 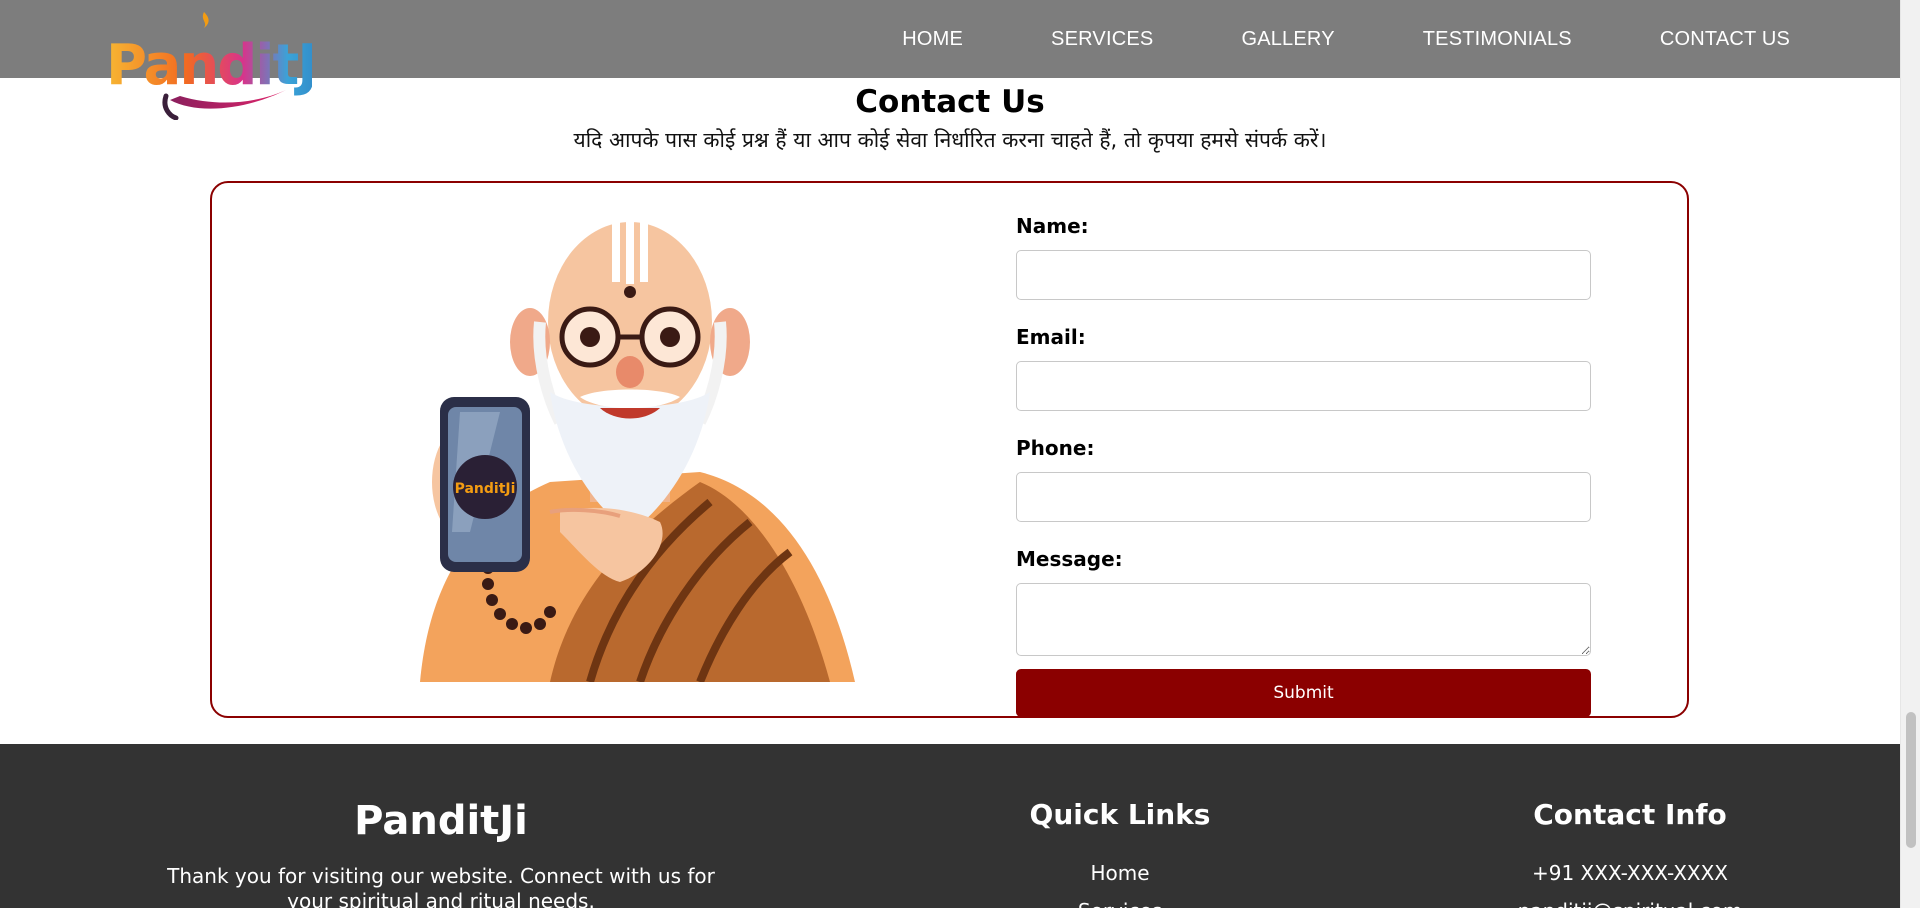 What do you see at coordinates (1102, 39) in the screenshot?
I see `nav-services-link: SERVICES` at bounding box center [1102, 39].